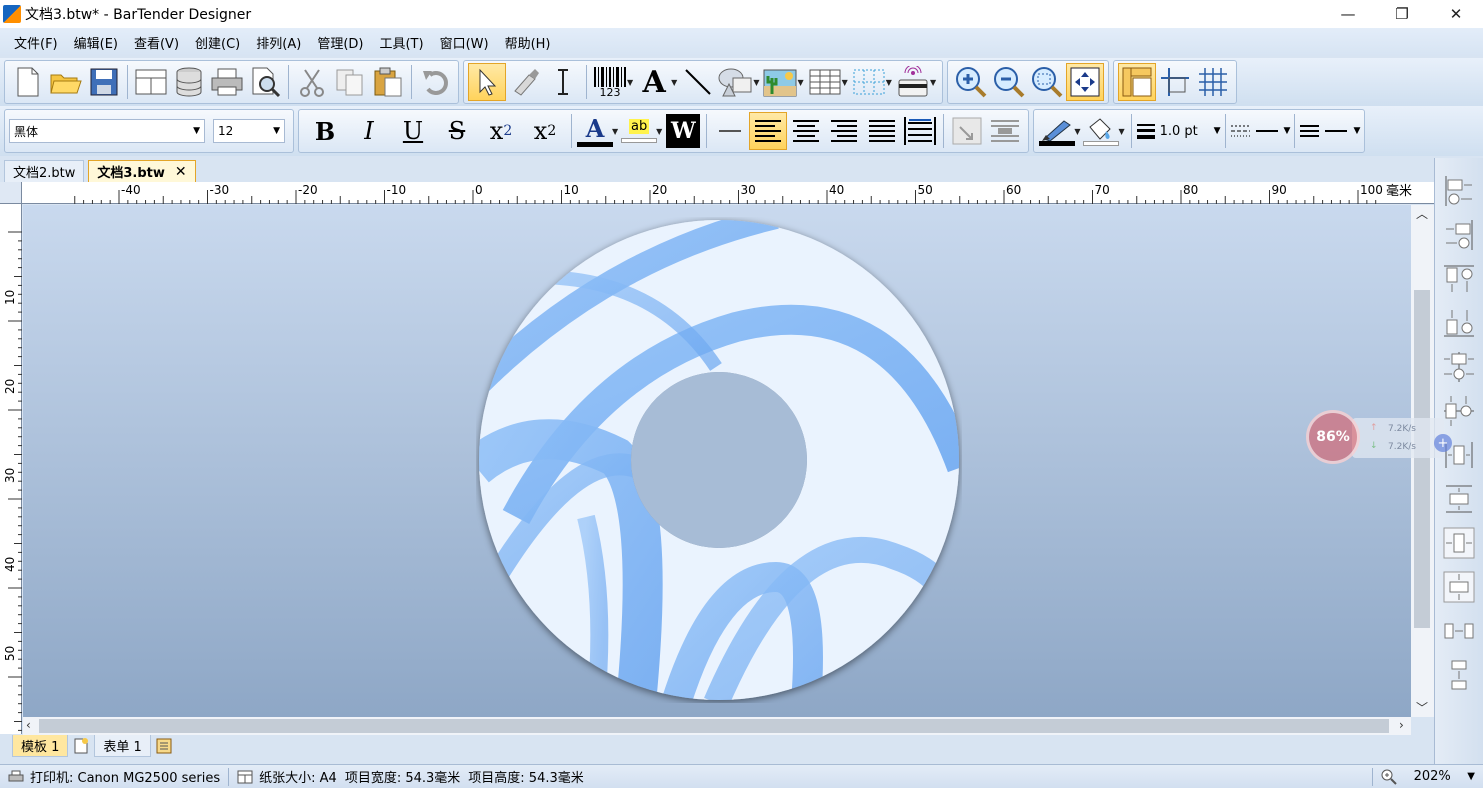 This screenshot has width=1483, height=788. What do you see at coordinates (28, 82) in the screenshot?
I see `new-document-button` at bounding box center [28, 82].